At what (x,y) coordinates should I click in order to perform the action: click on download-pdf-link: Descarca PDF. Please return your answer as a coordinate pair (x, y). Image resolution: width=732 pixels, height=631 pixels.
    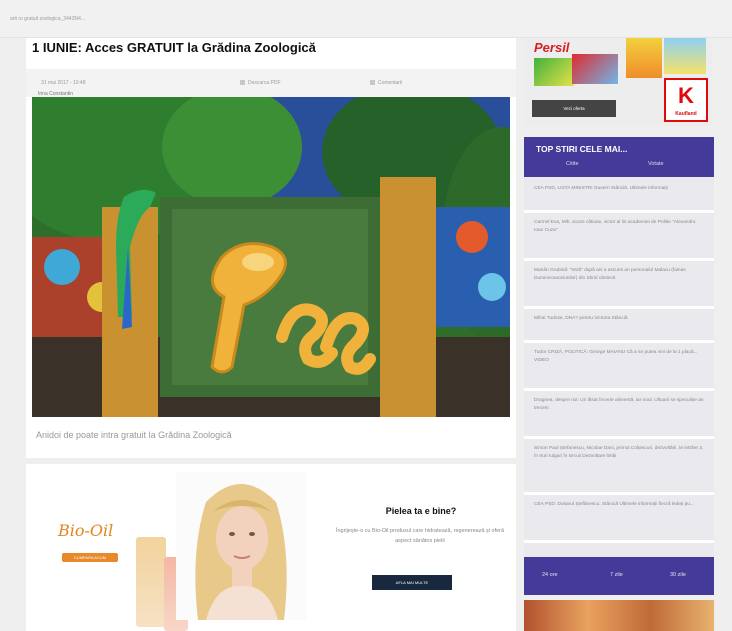
    Looking at the image, I should click on (260, 83).